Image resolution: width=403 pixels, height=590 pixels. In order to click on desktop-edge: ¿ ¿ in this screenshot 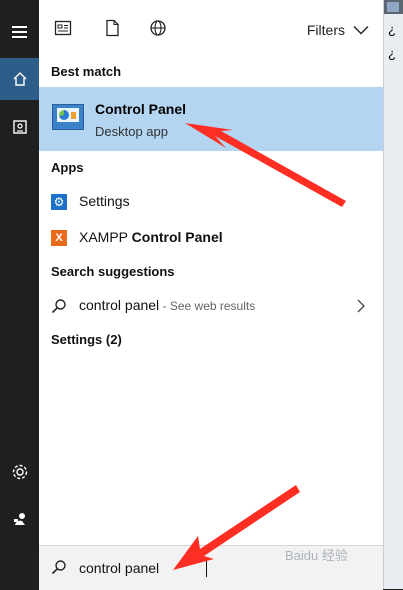, I will do `click(393, 294)`.